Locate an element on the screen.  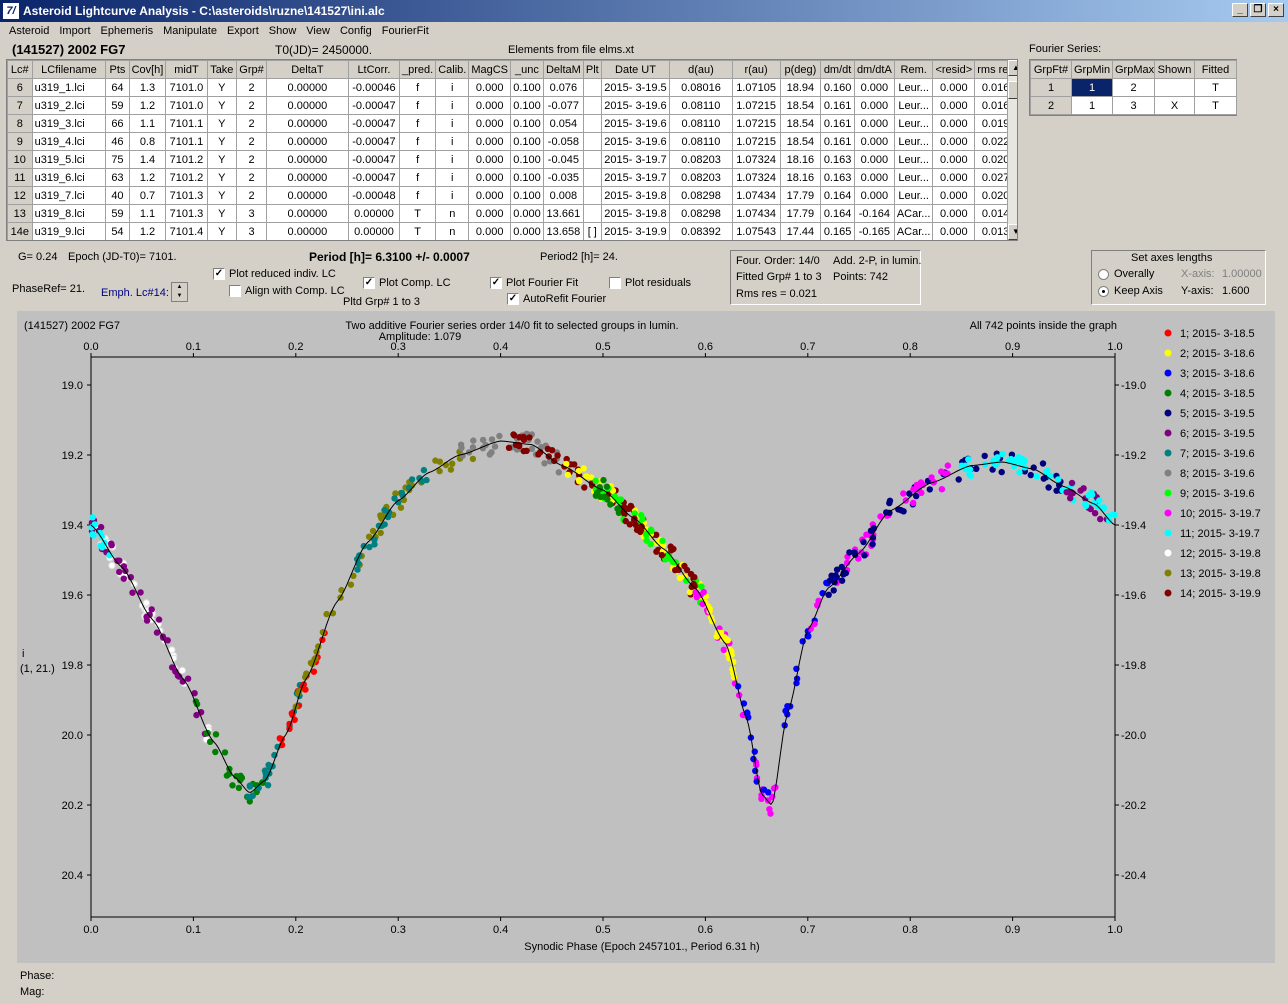
overally-radio: Overally is located at coordinates (1126, 274).